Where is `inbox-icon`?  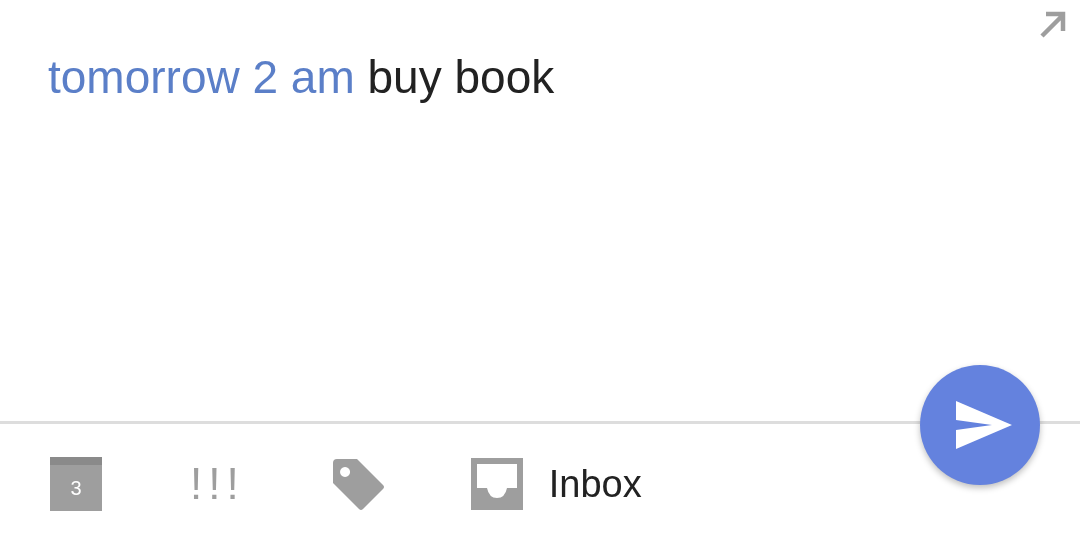
inbox-icon is located at coordinates (496, 484).